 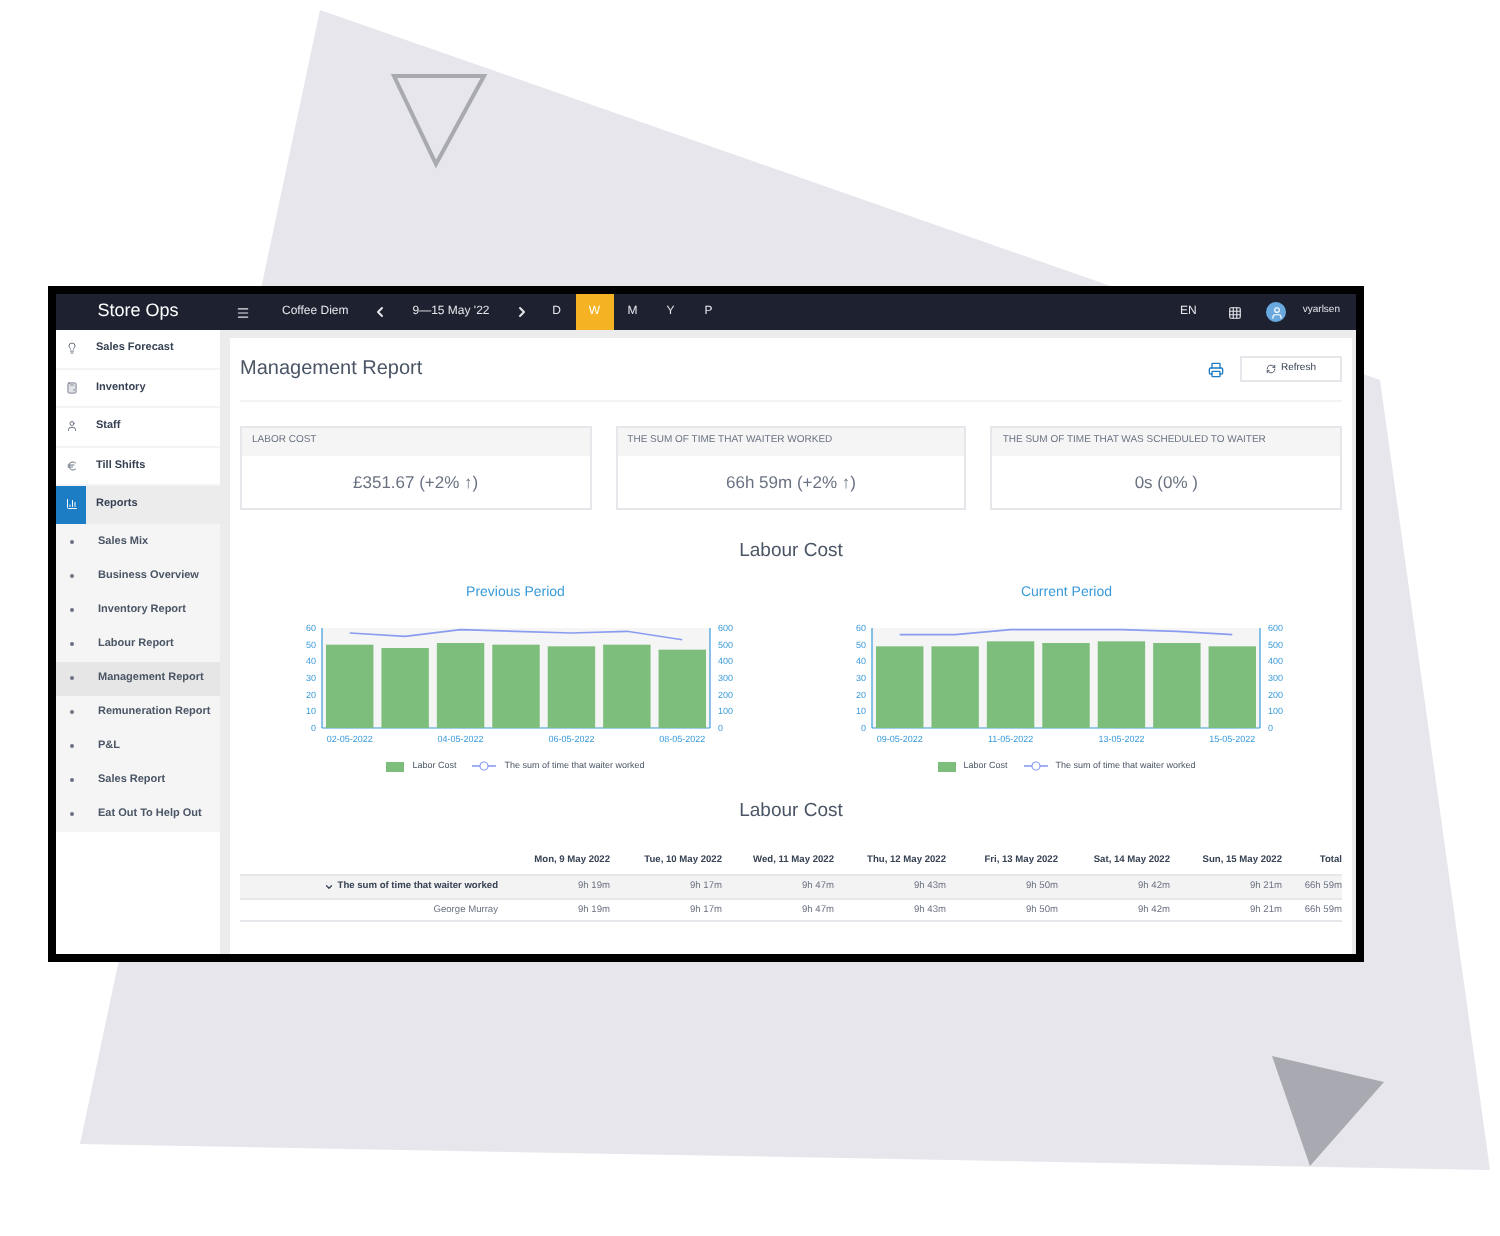 What do you see at coordinates (521, 312) in the screenshot?
I see `chevron-right-icon` at bounding box center [521, 312].